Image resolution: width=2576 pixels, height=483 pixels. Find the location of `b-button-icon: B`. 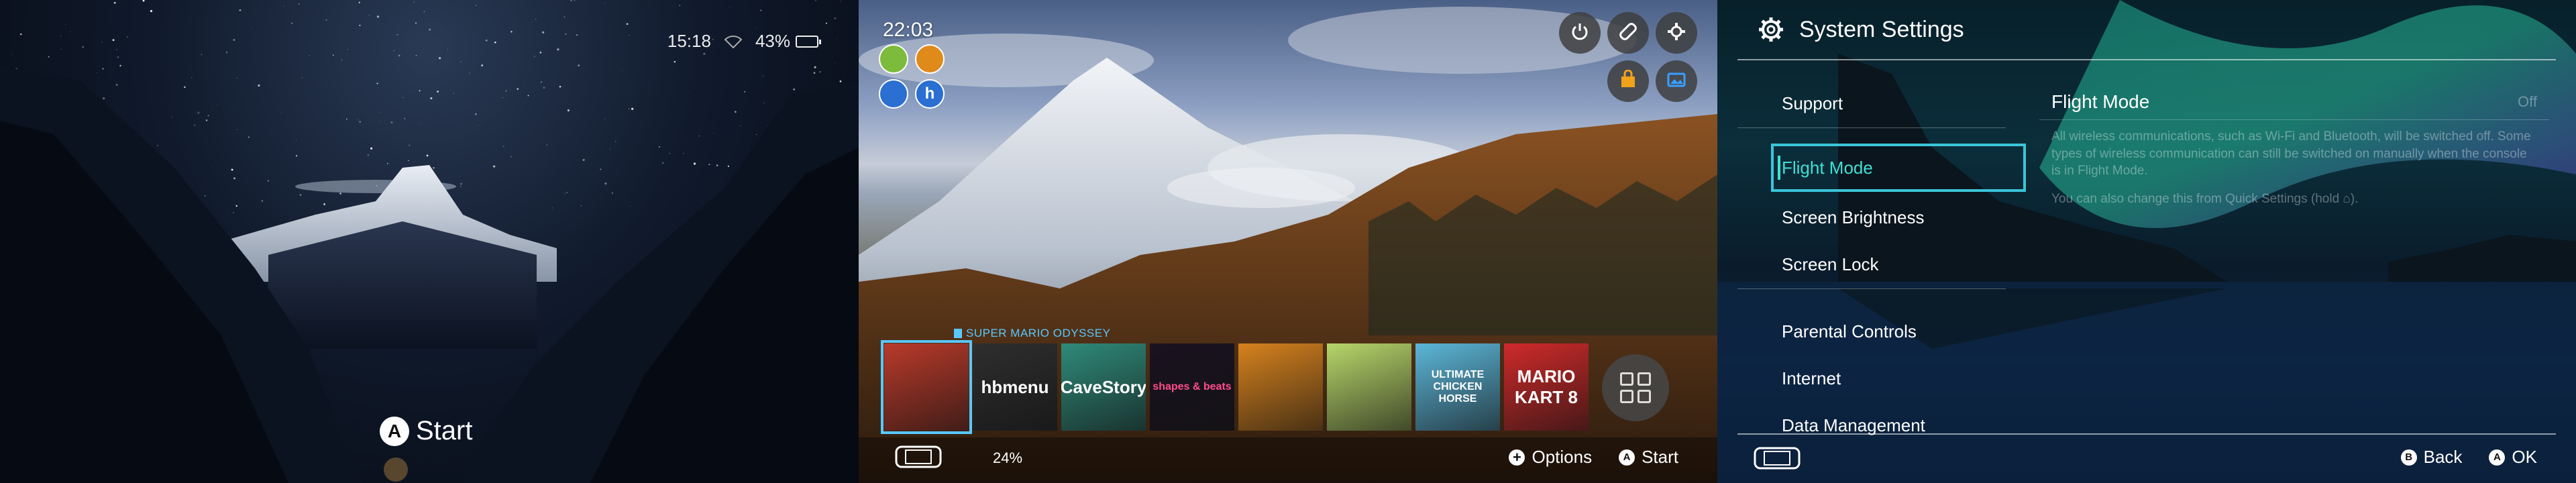

b-button-icon: B is located at coordinates (2408, 457).